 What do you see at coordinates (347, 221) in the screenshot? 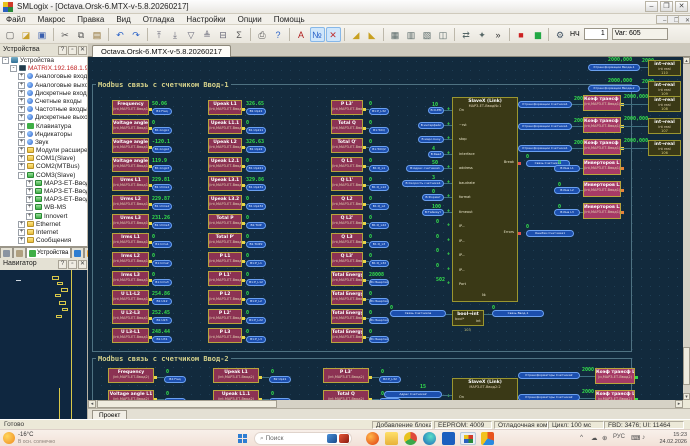
I see `fbd-block-Q L2': Q L2'(int,МАРЗ-ЕТ-Ввод1)` at bounding box center [347, 221].